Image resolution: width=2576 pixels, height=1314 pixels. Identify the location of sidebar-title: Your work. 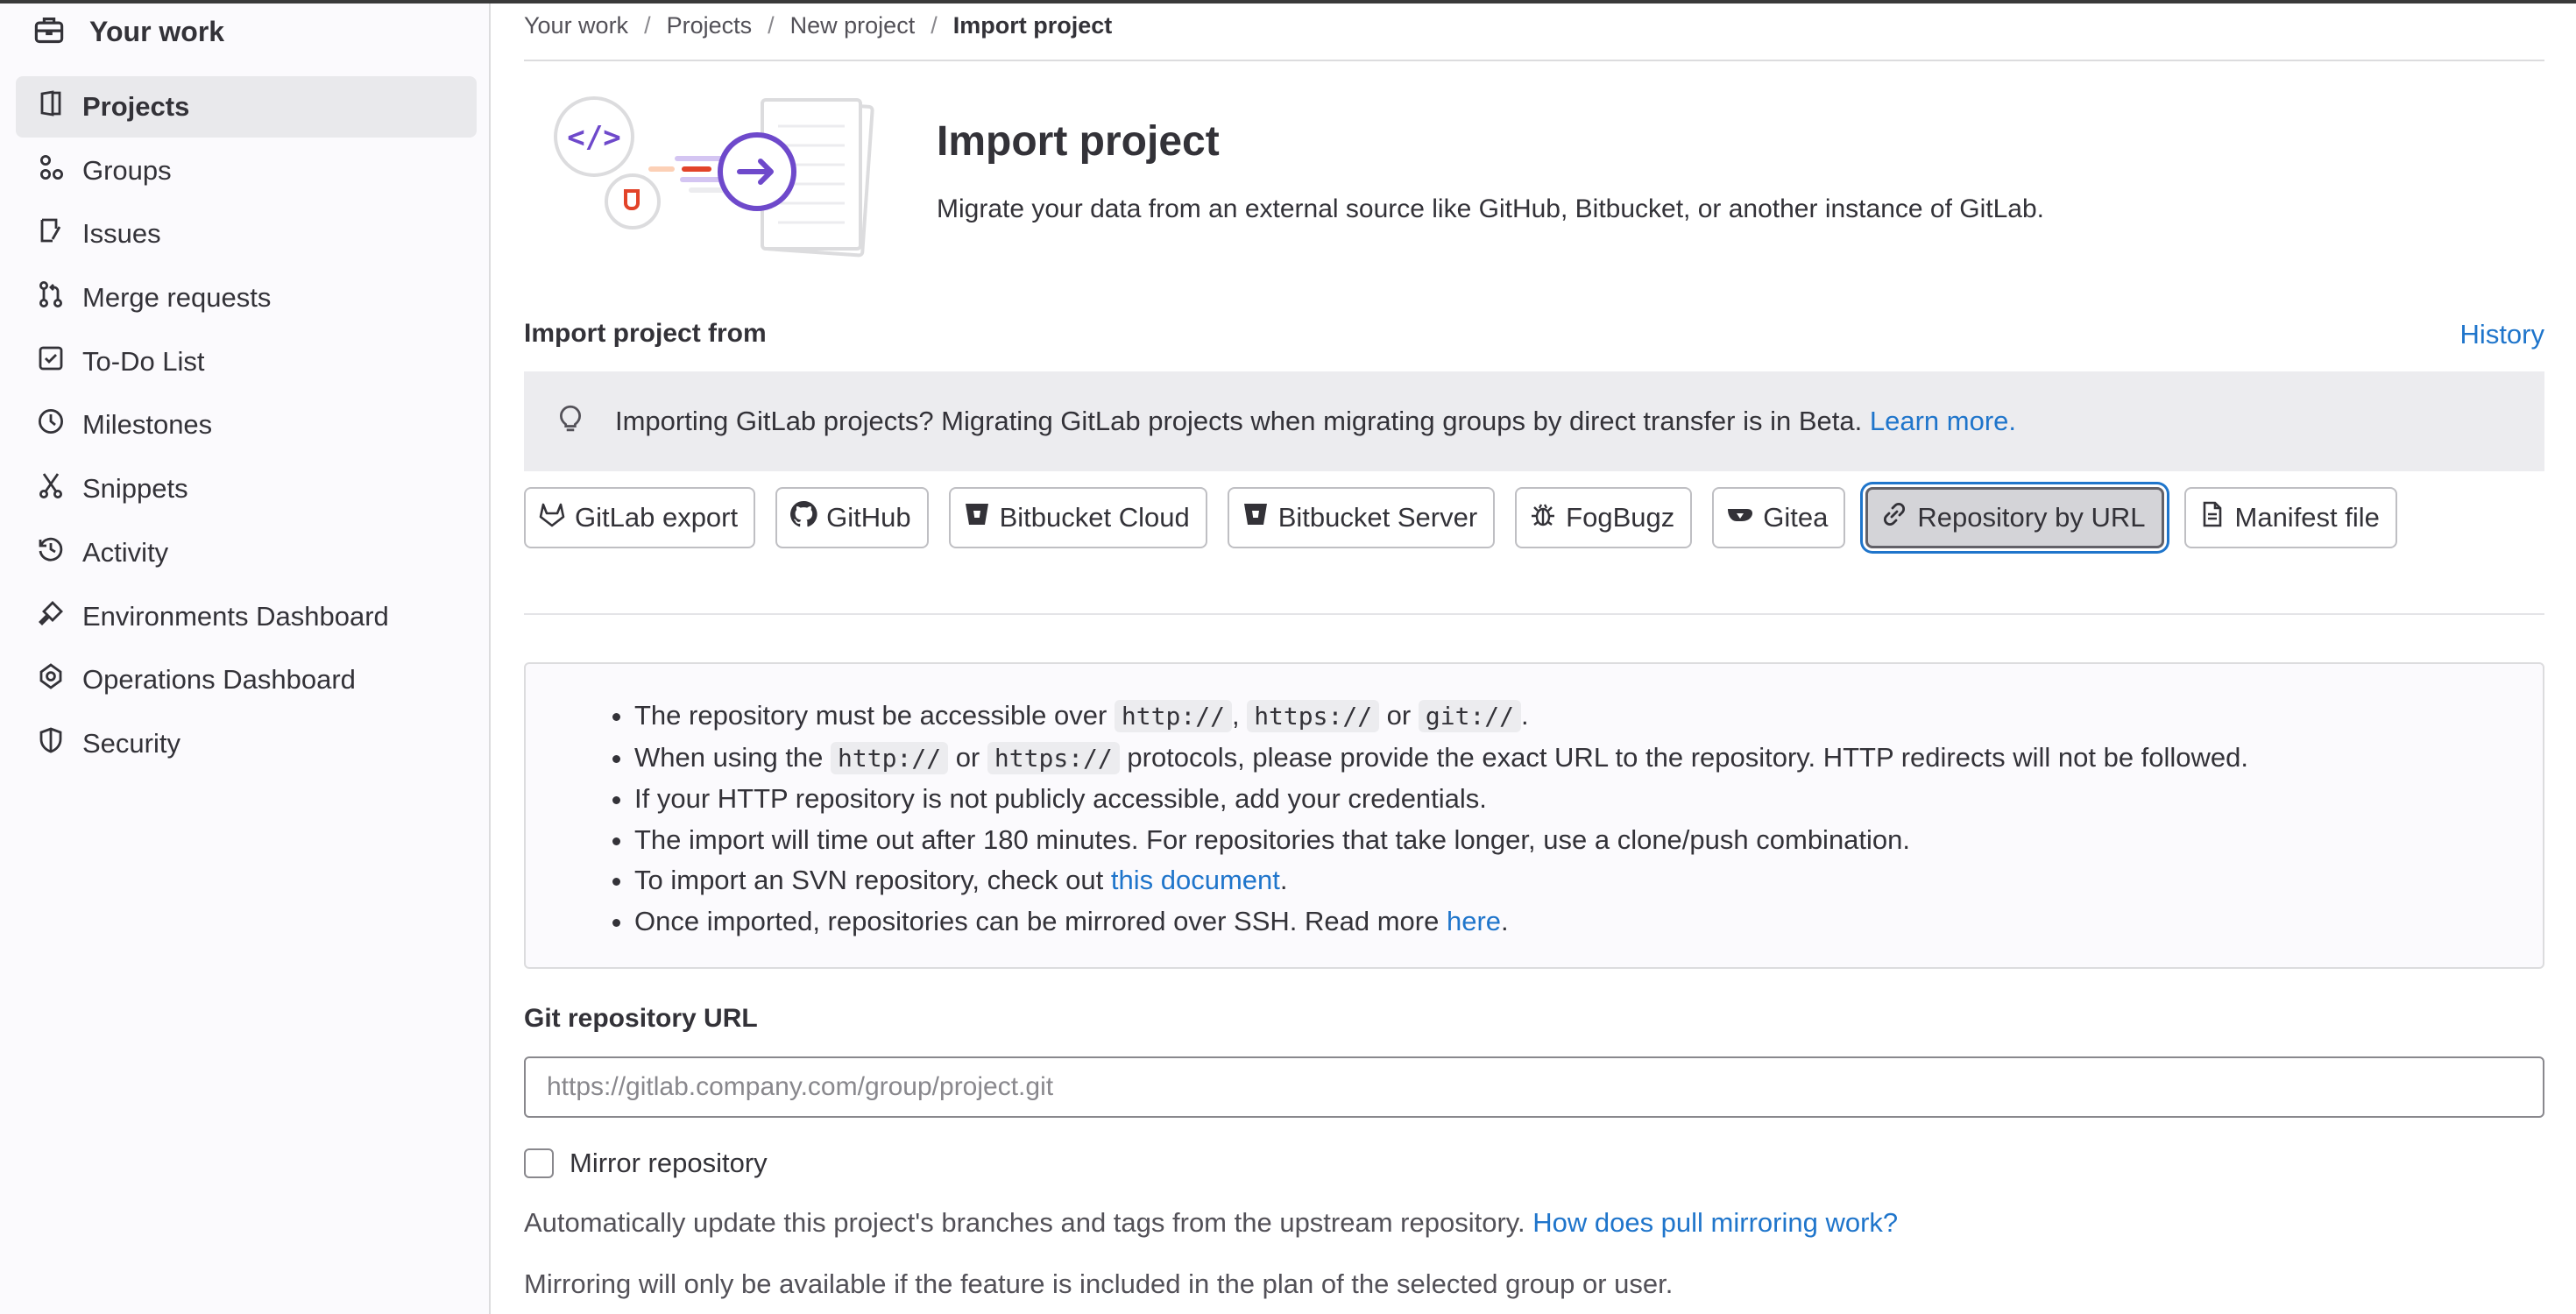
(157, 31).